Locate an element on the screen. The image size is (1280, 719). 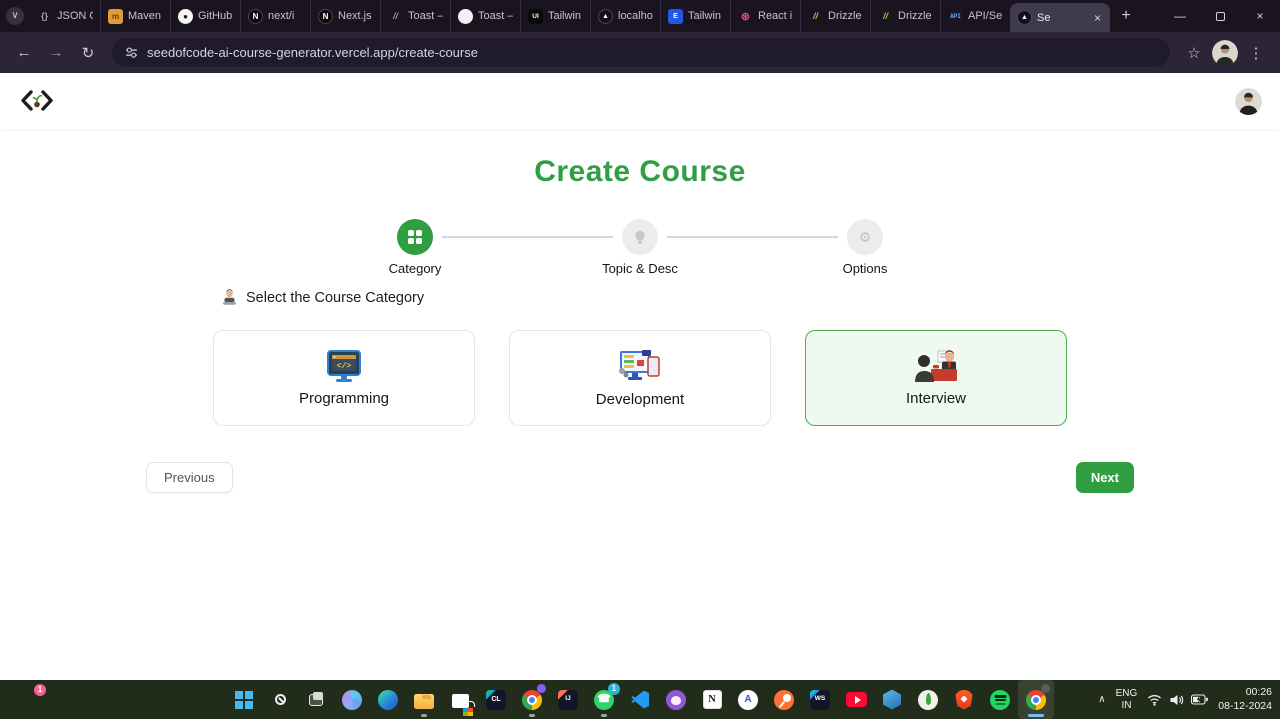
bulb-icon is located at coordinates (640, 237).